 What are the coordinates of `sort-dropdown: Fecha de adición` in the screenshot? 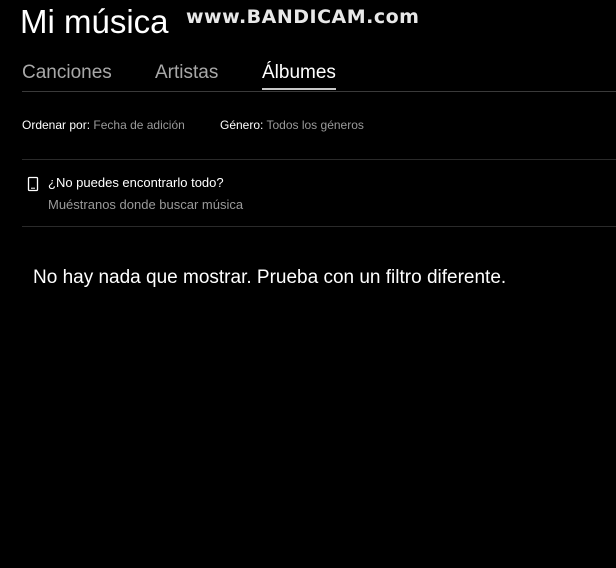 It's located at (138, 125).